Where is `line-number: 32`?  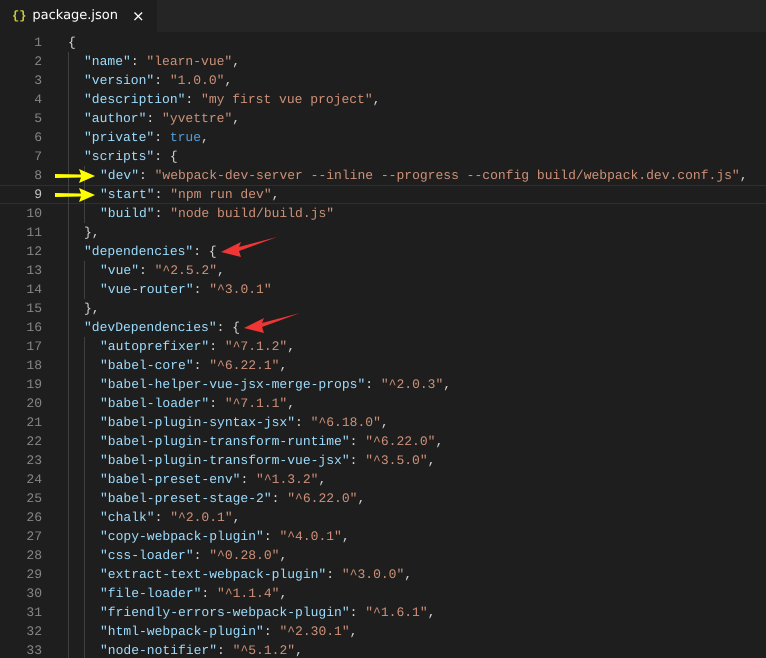
line-number: 32 is located at coordinates (33, 631).